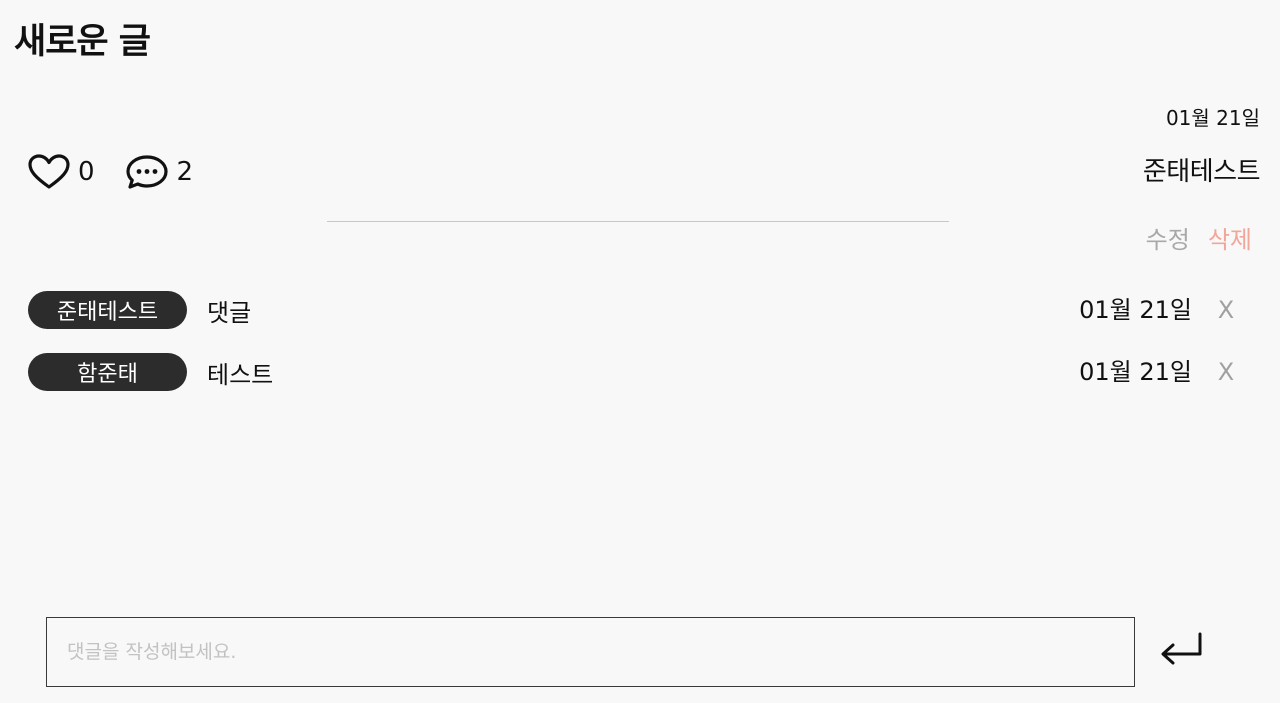  I want to click on comment-stat: 2, so click(159, 172).